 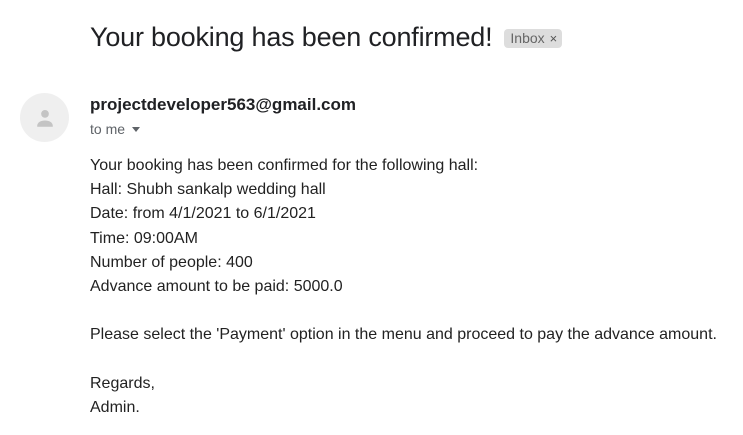 I want to click on email-subject: Your booking has been confirmed!, so click(x=291, y=37).